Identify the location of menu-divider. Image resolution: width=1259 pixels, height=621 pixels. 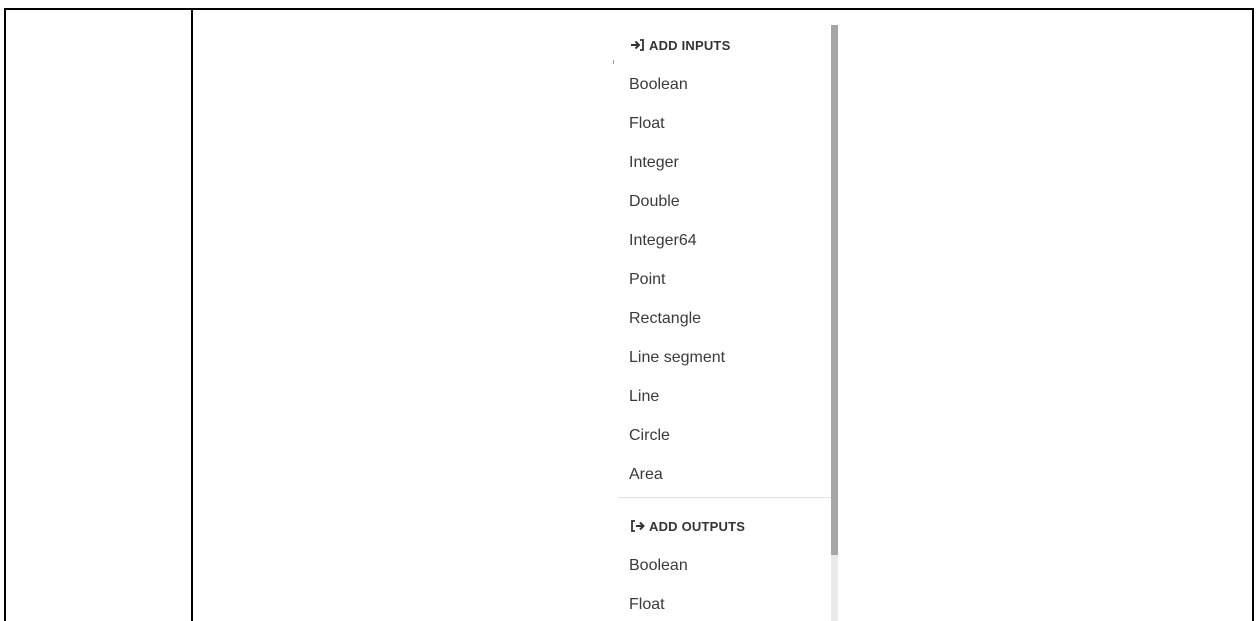
(724, 497).